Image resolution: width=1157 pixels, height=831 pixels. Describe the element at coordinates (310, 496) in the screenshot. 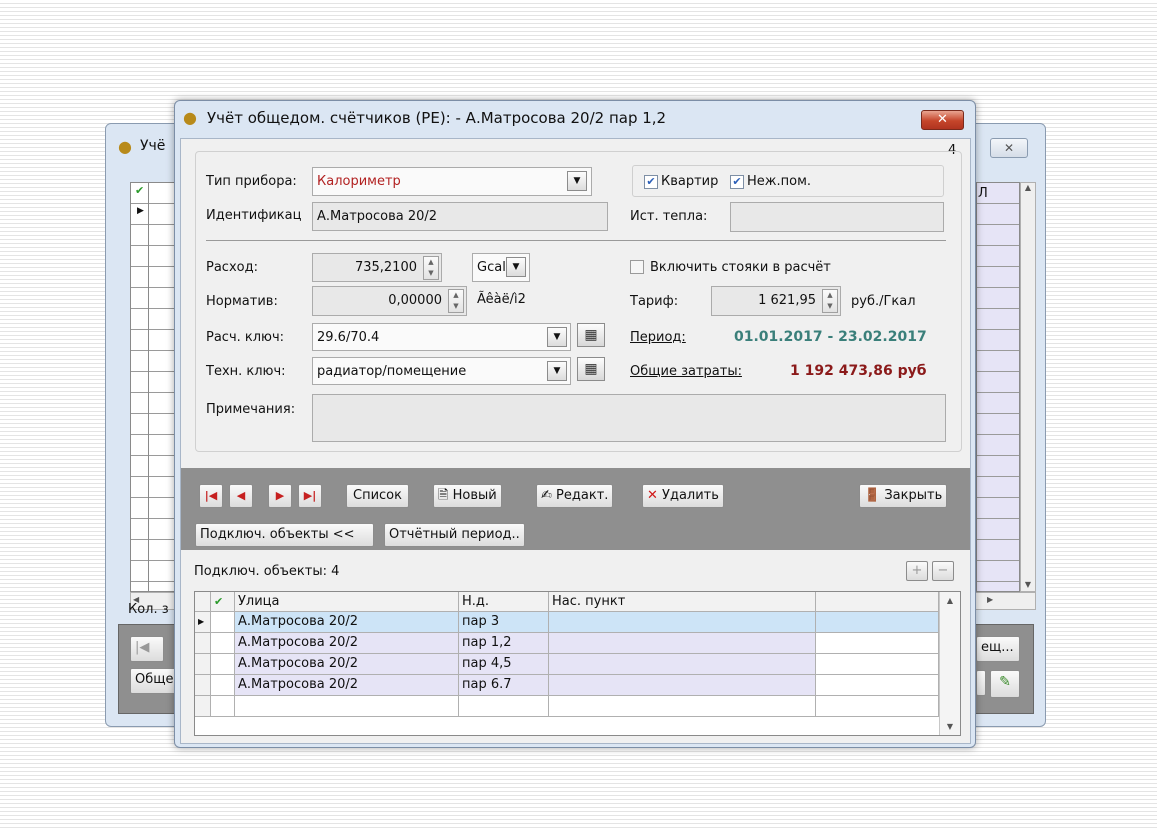

I see `last-record-button: ▶|` at that location.